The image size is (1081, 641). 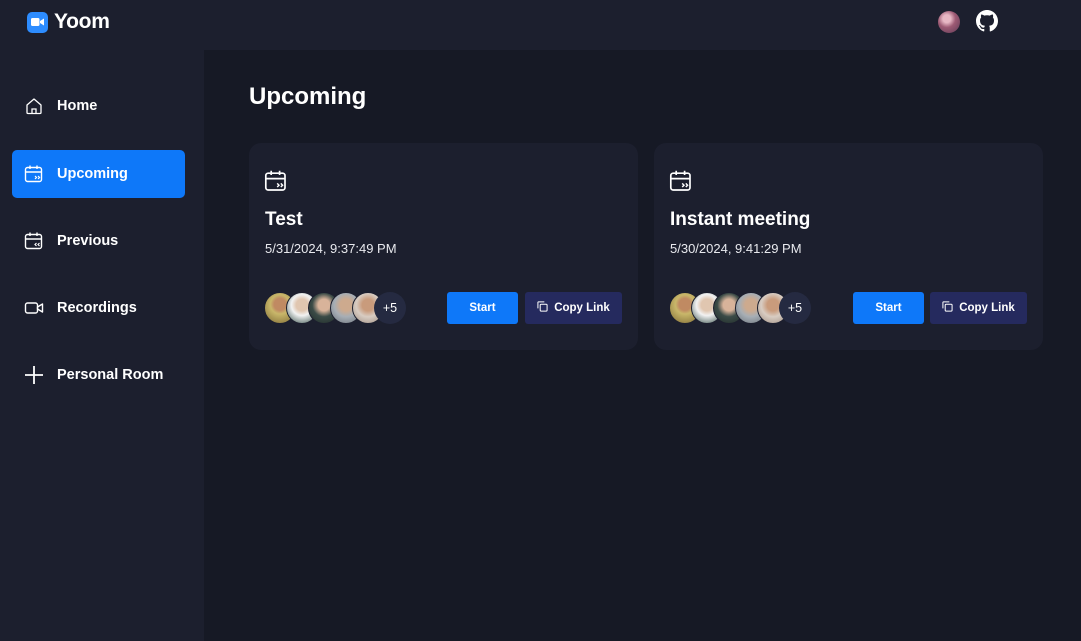 What do you see at coordinates (110, 375) in the screenshot?
I see `sidebar-item-label: Personal Room` at bounding box center [110, 375].